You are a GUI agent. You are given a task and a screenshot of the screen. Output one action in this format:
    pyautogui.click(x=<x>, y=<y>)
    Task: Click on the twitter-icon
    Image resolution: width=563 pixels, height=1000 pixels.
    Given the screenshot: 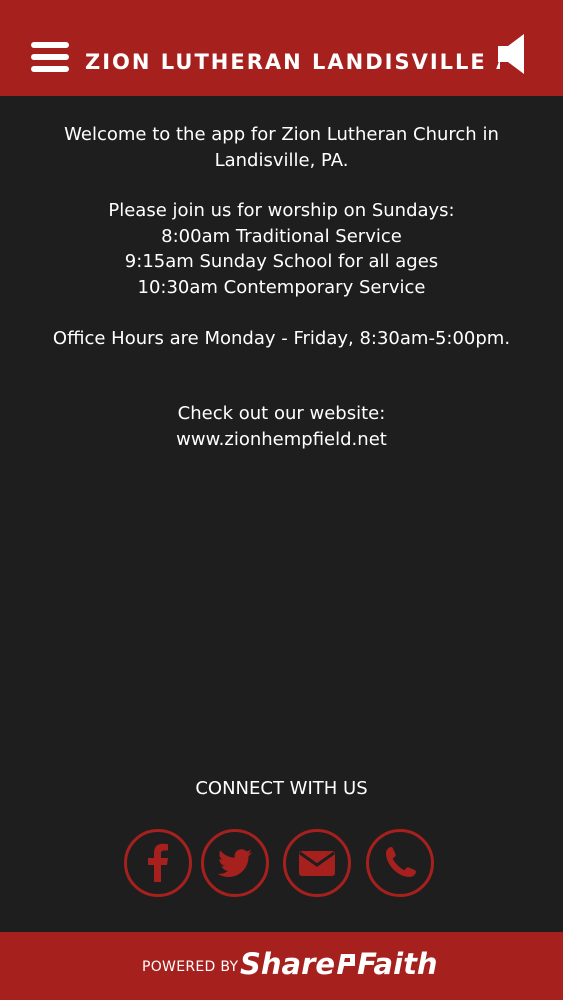 What is the action you would take?
    pyautogui.click(x=234, y=863)
    